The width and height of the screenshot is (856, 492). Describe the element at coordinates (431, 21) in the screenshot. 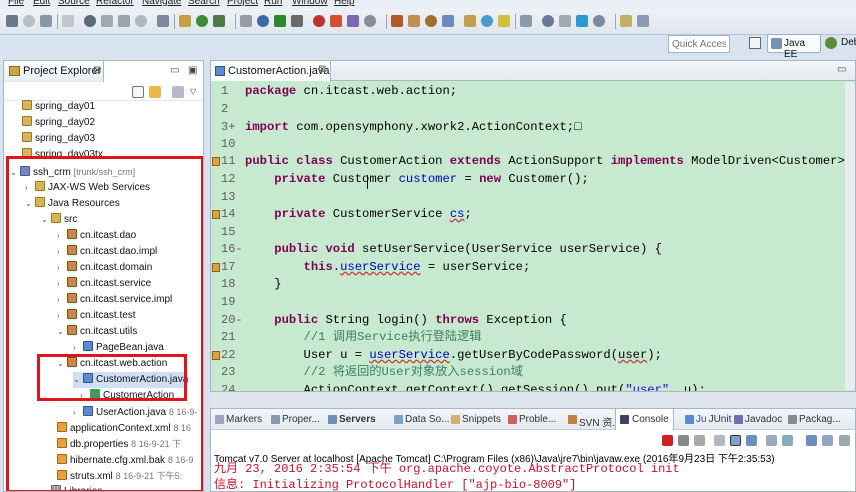

I see `build-icon` at that location.